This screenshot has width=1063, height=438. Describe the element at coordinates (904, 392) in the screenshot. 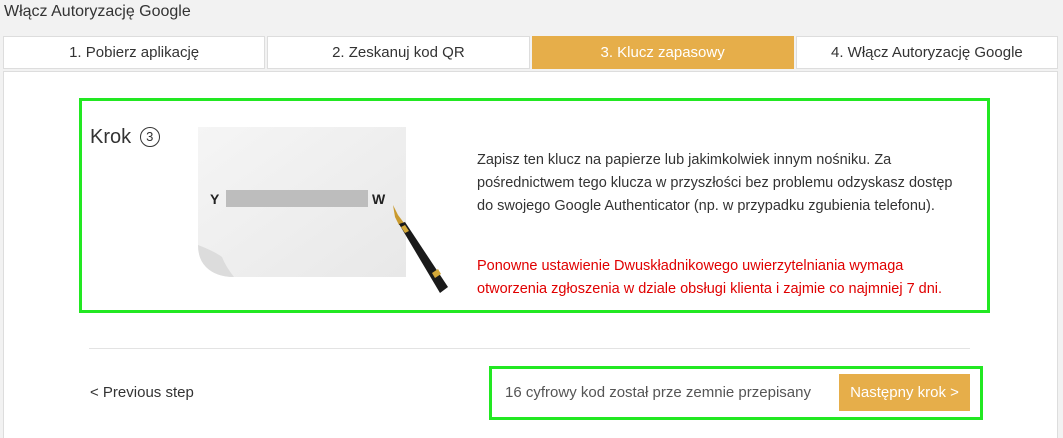

I see `next-step-button: Następny krok >` at that location.